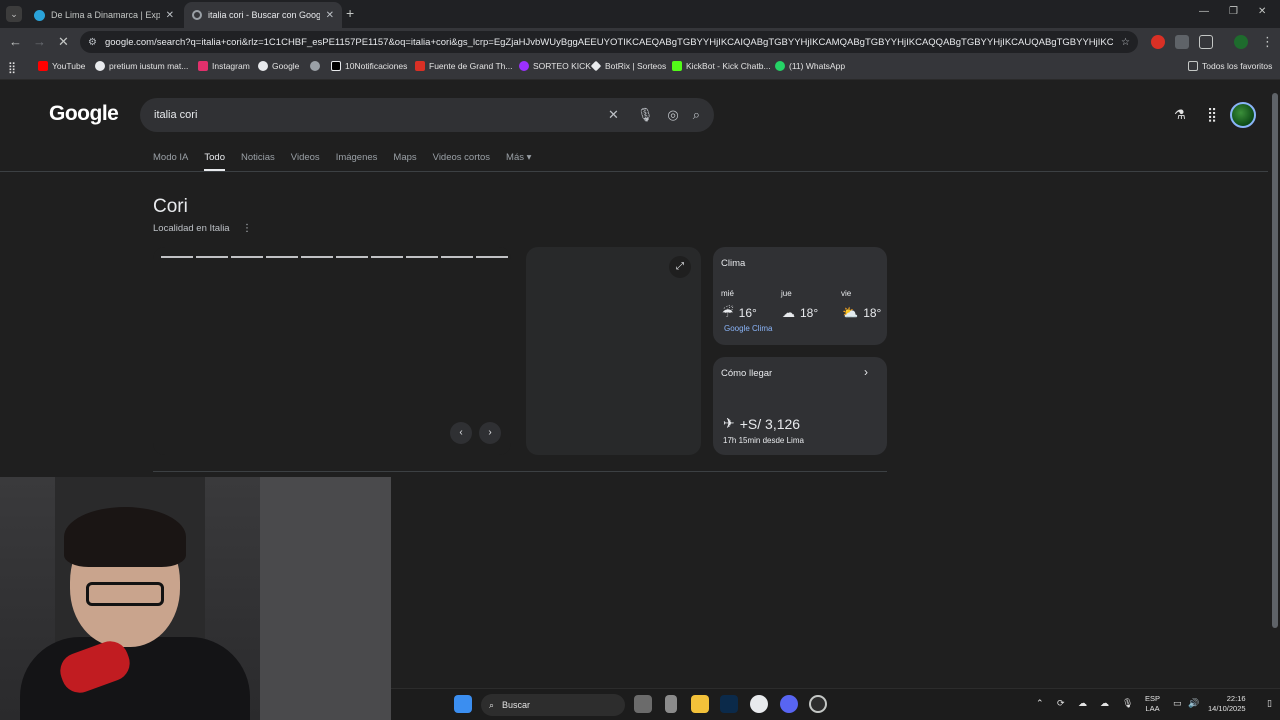 This screenshot has width=1280, height=720. Describe the element at coordinates (613, 351) in the screenshot. I see `map-card: ⤢` at that location.